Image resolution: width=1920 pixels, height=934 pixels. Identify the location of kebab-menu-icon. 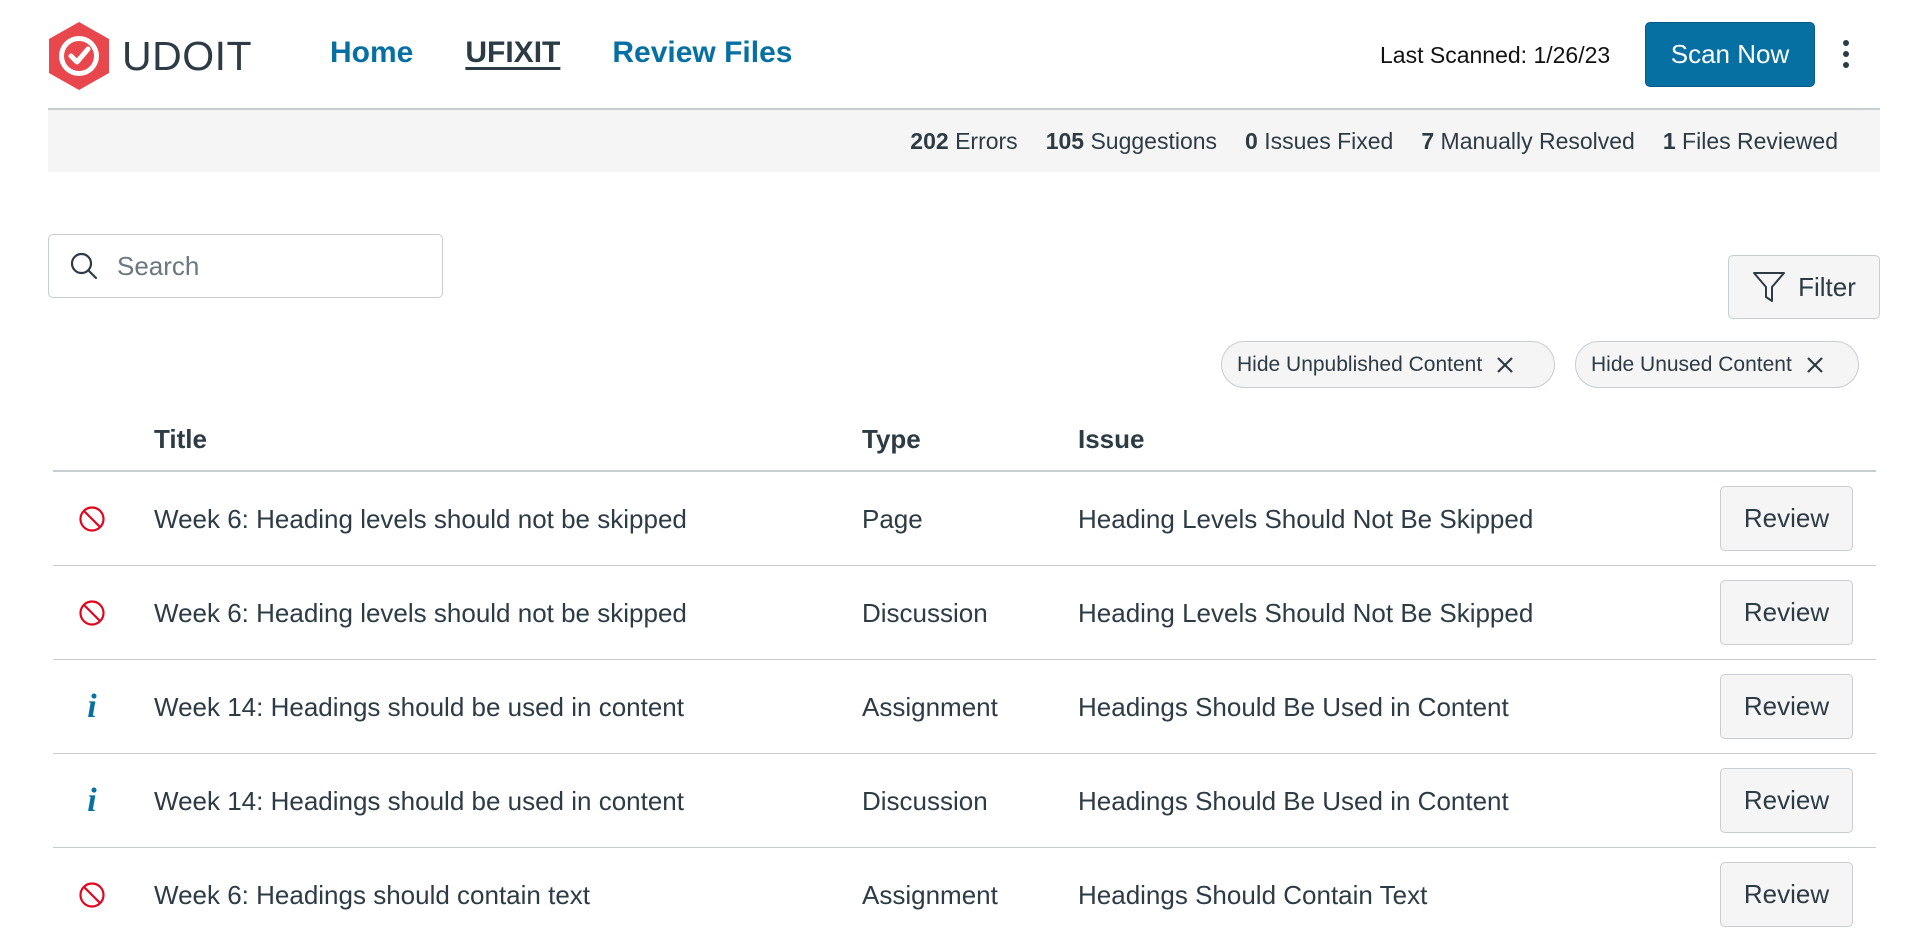
(1846, 54).